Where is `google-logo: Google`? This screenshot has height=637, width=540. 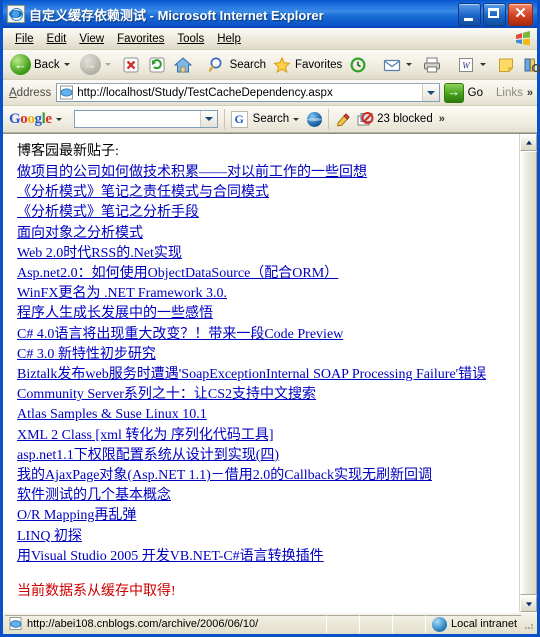
google-logo: Google is located at coordinates (30, 119).